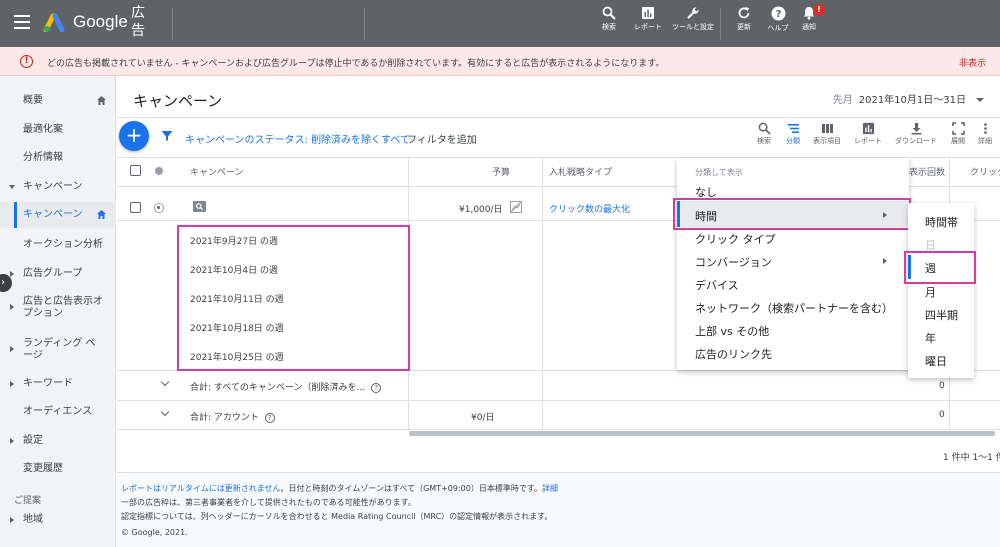 This screenshot has height=547, width=1000. What do you see at coordinates (53, 273) in the screenshot?
I see `sidebar-item-label: 広告グループ` at bounding box center [53, 273].